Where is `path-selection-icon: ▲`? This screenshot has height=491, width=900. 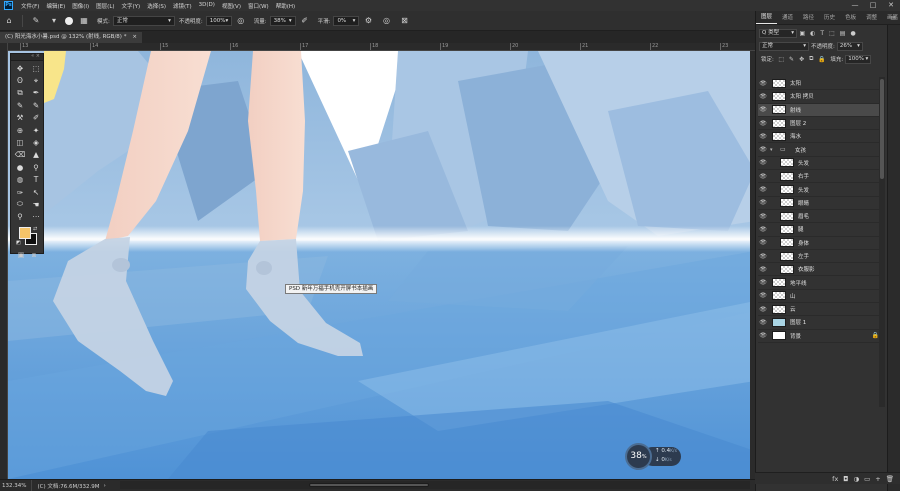
path-selection-icon: ▲ is located at coordinates (36, 155).